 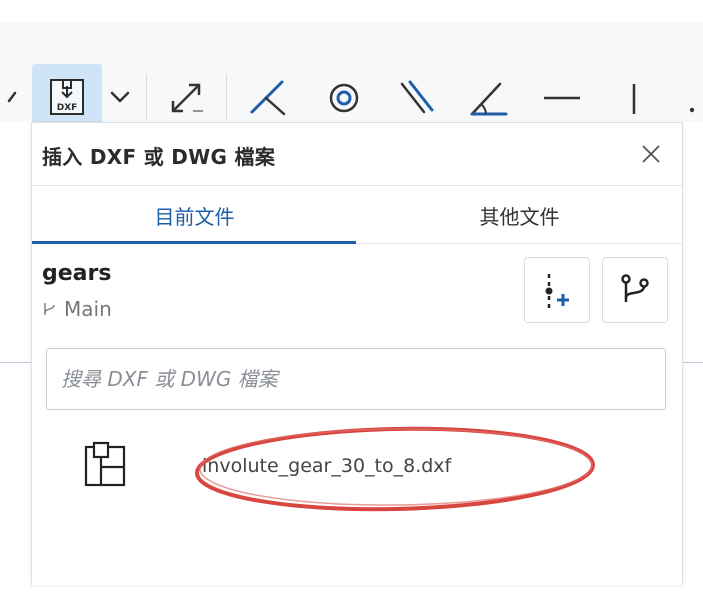 What do you see at coordinates (12, 97) in the screenshot?
I see `dropdown-caret-icon` at bounding box center [12, 97].